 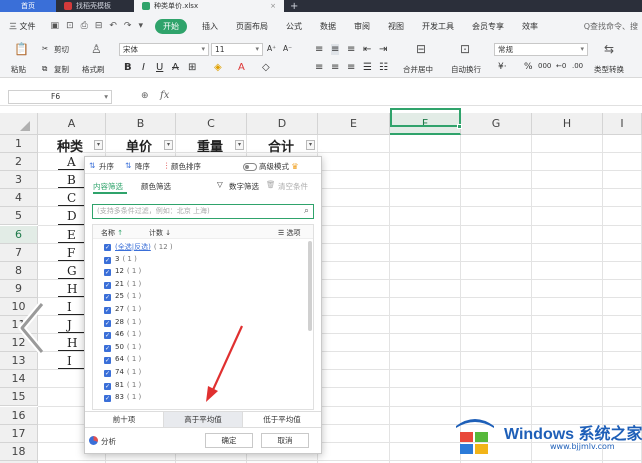 I want to click on fill-handle, so click(x=459, y=126).